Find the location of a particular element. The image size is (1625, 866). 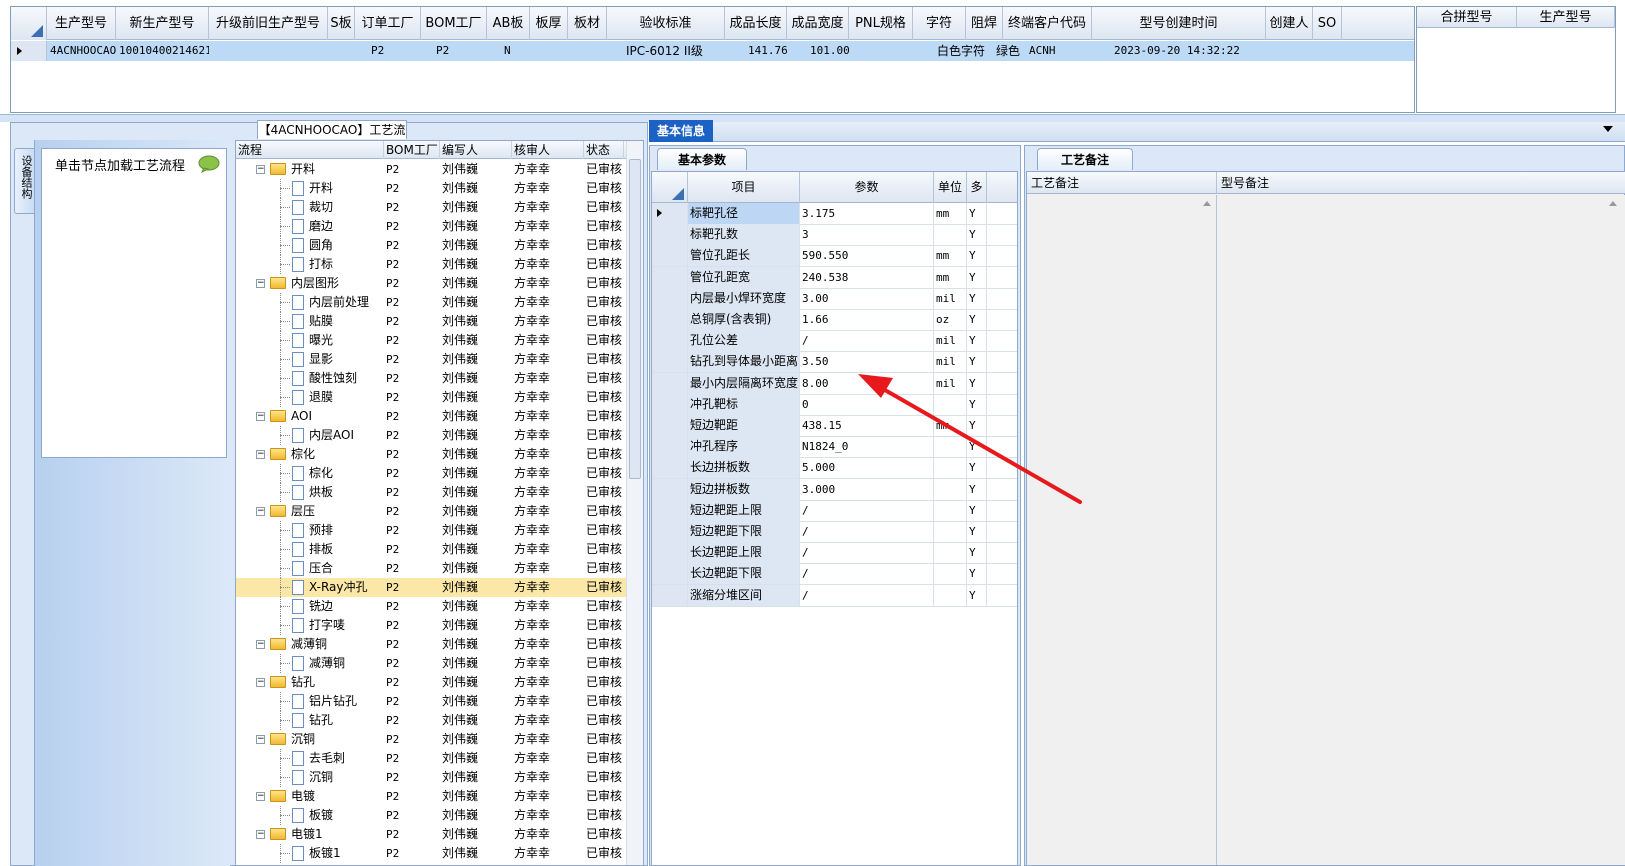

tree-group-row: − AOI P2 刘伟巍 方幸幸 已审核 is located at coordinates (431, 416).